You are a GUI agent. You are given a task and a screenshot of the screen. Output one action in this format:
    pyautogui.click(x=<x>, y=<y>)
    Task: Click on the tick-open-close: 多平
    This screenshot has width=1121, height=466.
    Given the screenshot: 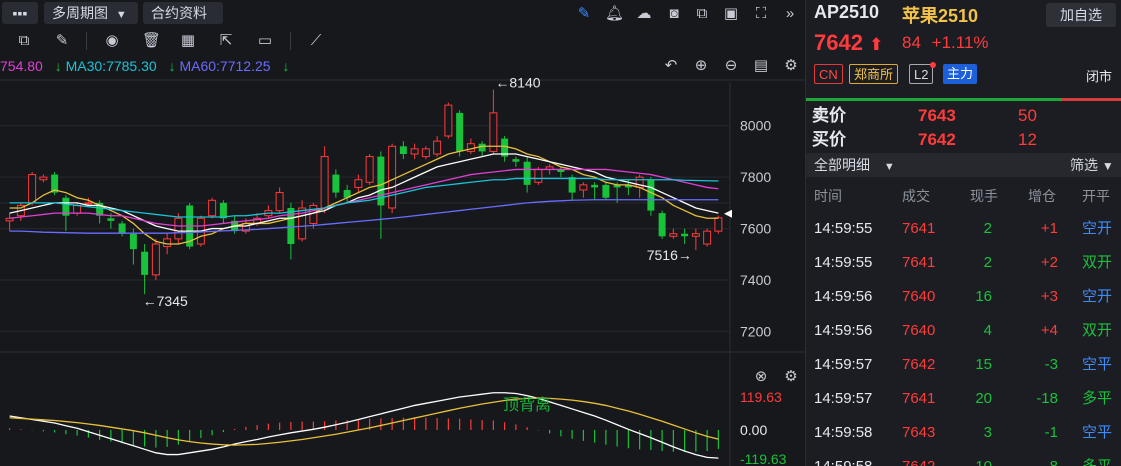 What is the action you would take?
    pyautogui.click(x=1097, y=398)
    